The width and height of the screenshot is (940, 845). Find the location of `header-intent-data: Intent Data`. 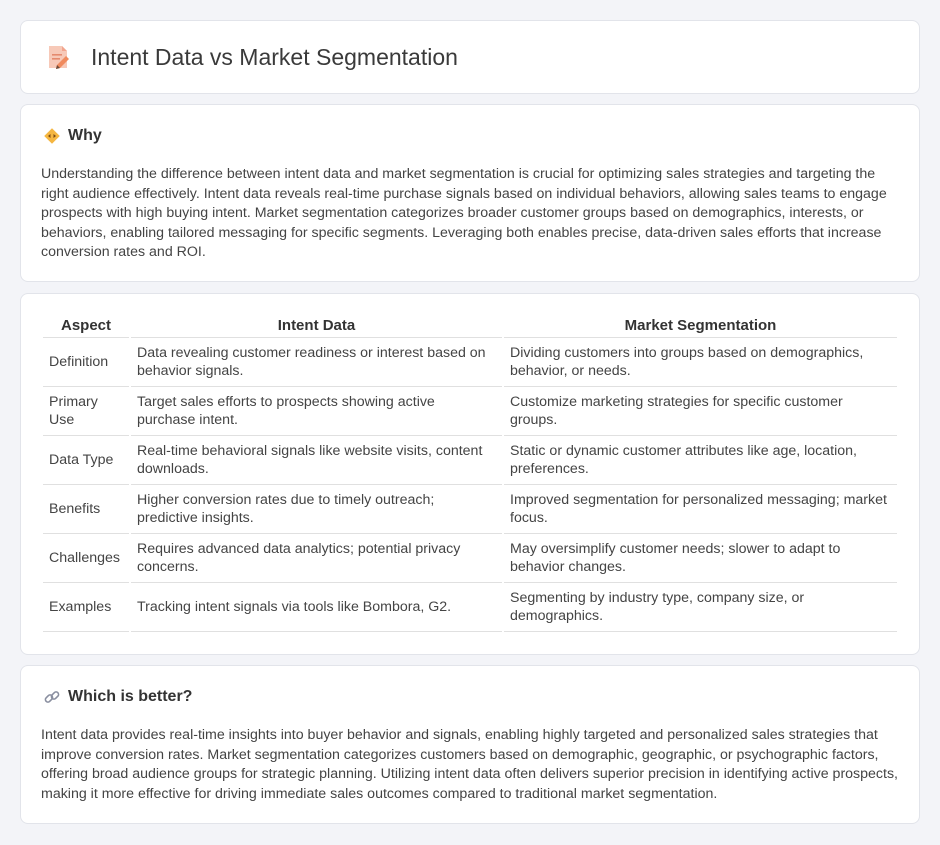

header-intent-data: Intent Data is located at coordinates (316, 326).